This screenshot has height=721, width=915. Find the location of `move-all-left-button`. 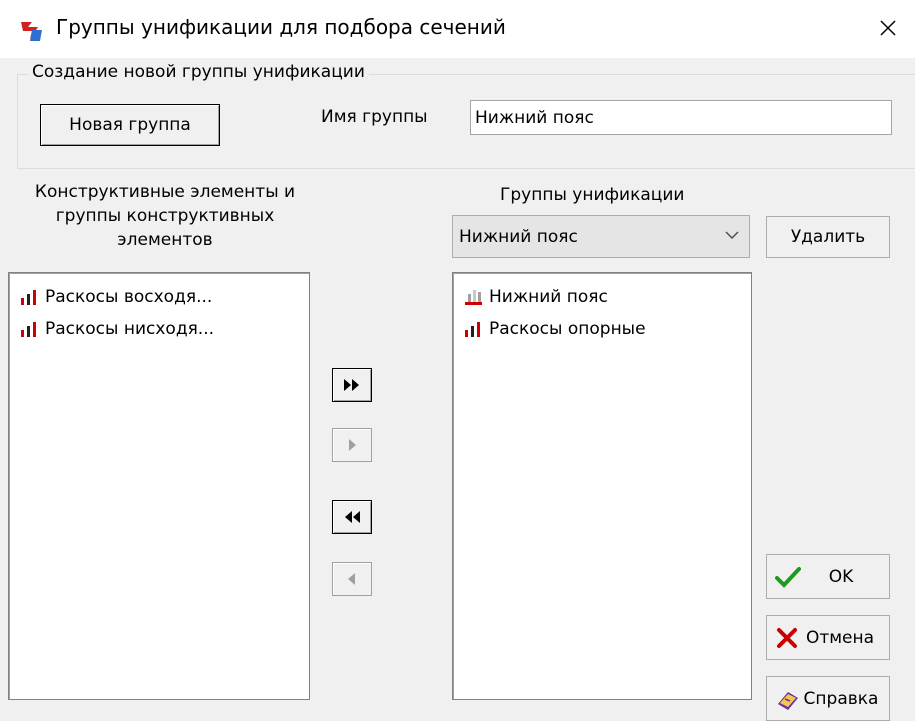

move-all-left-button is located at coordinates (352, 517).